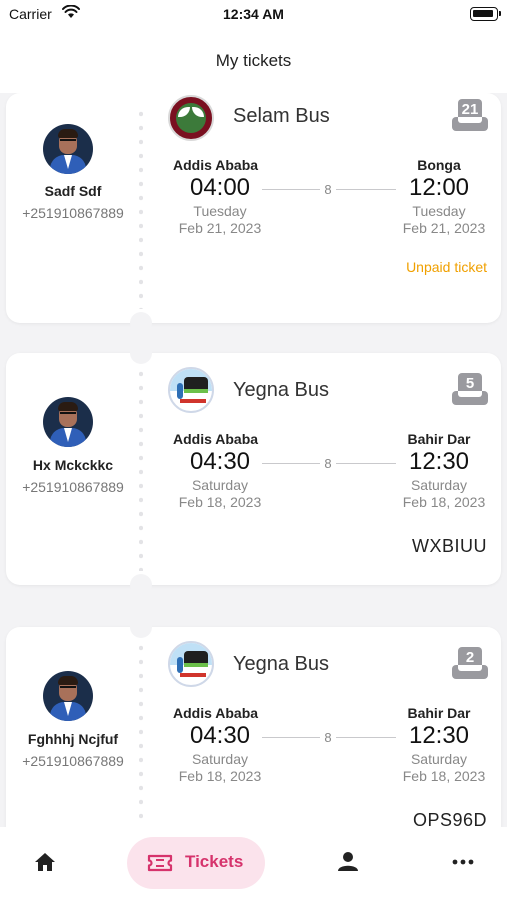 The height and width of the screenshot is (900, 507). I want to click on seat-icon: 21, so click(470, 116).